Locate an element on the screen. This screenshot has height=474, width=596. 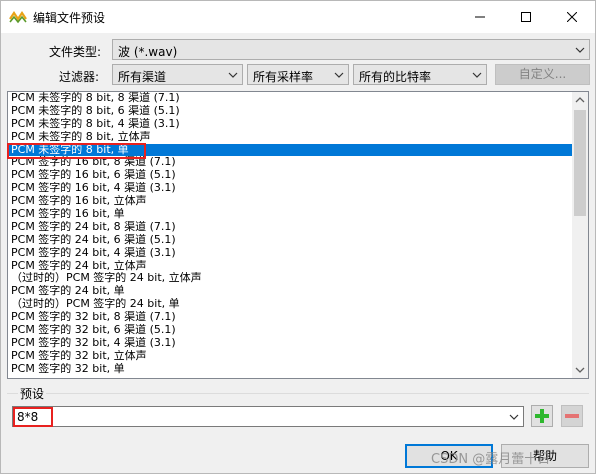
sample-rate-filter-value: 所有采样率 is located at coordinates (283, 77).